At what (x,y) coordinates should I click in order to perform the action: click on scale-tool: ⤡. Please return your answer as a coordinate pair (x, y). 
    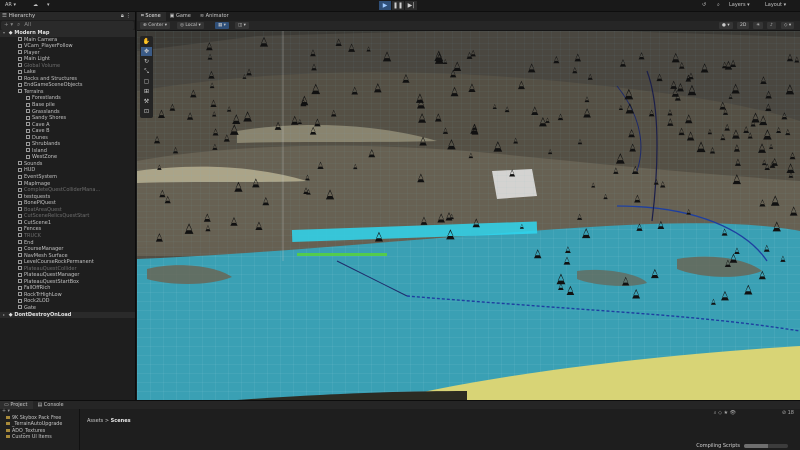
    Looking at the image, I should click on (146, 71).